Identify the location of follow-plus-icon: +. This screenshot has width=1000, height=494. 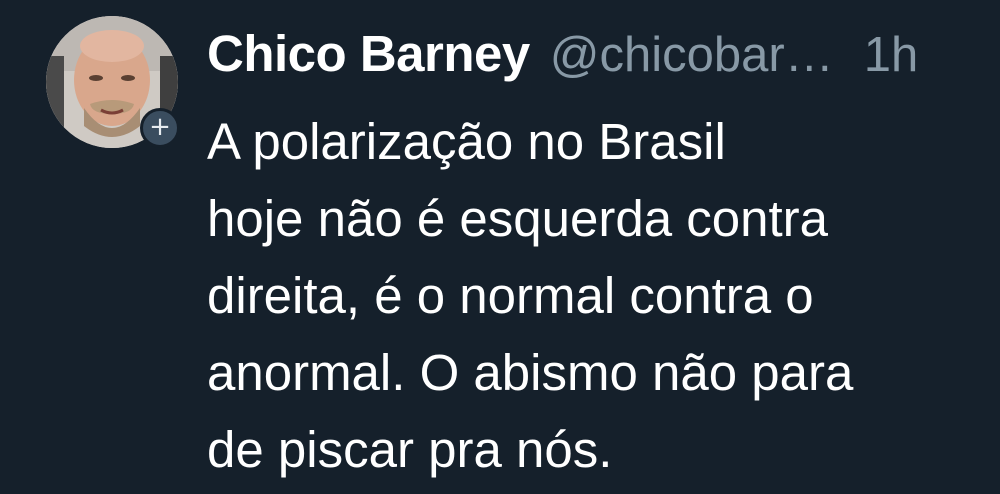
(160, 128).